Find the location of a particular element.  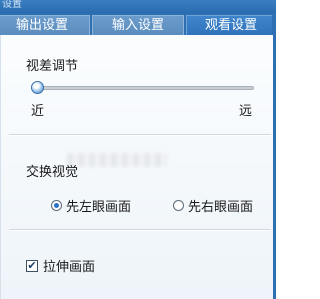

tab-output-settings: 输出设置 is located at coordinates (45, 25).